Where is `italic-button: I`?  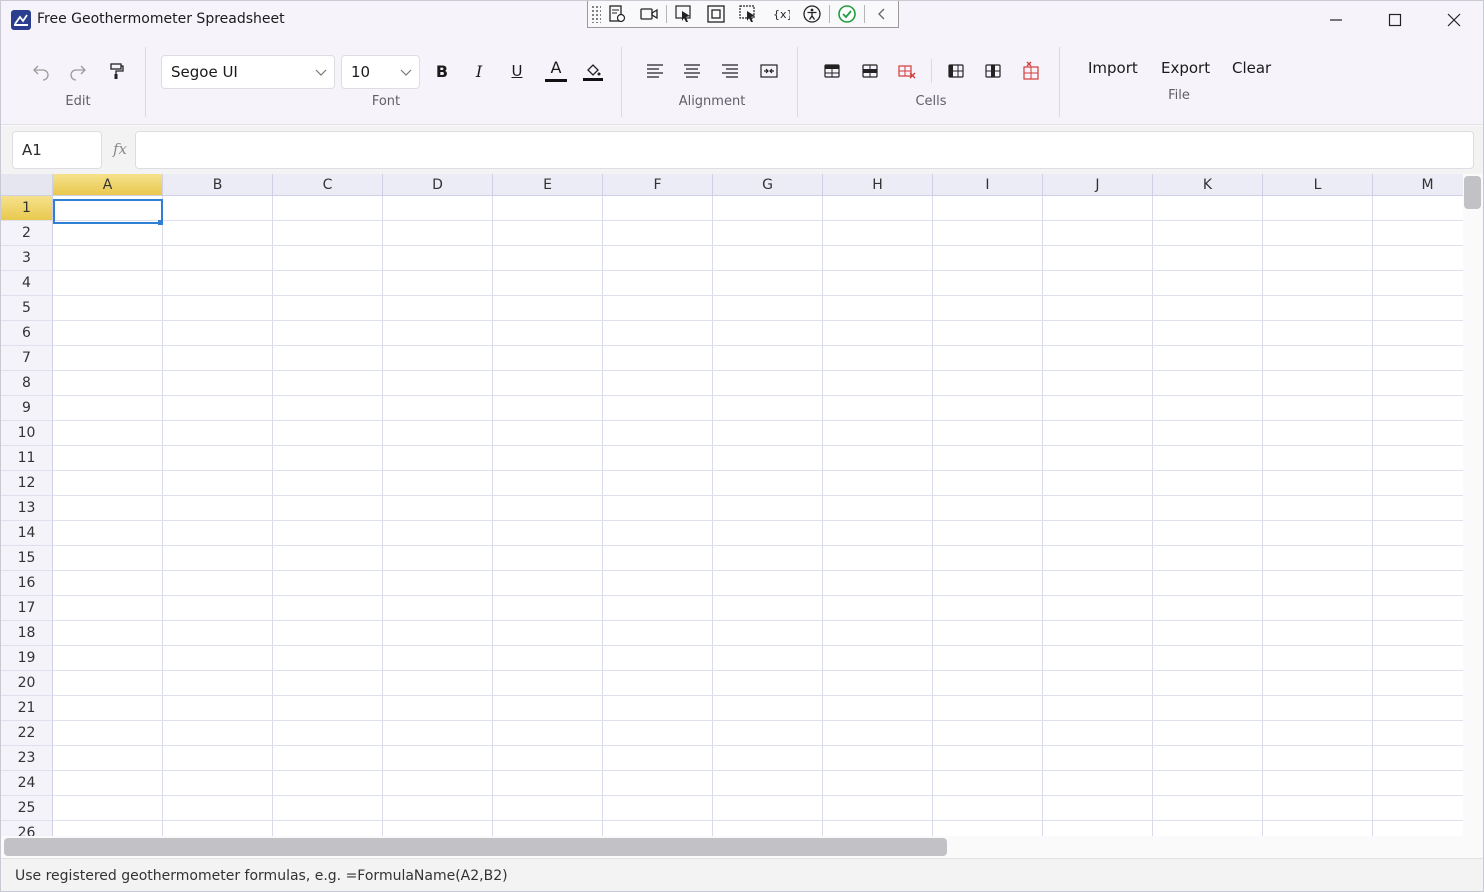
italic-button: I is located at coordinates (479, 71).